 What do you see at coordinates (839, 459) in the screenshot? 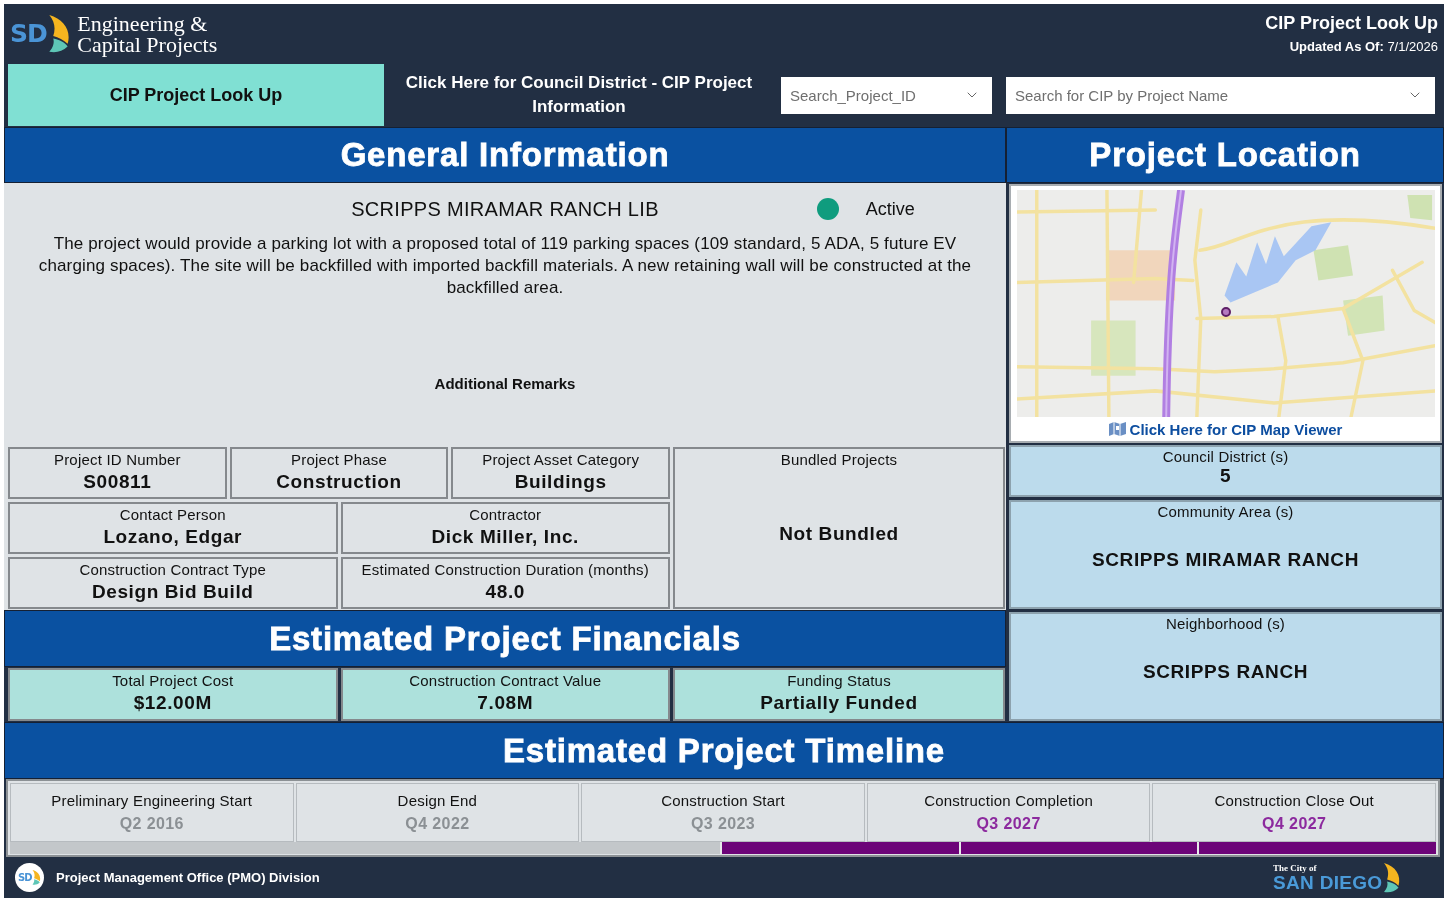
I see `field-label: Bundled Projects` at bounding box center [839, 459].